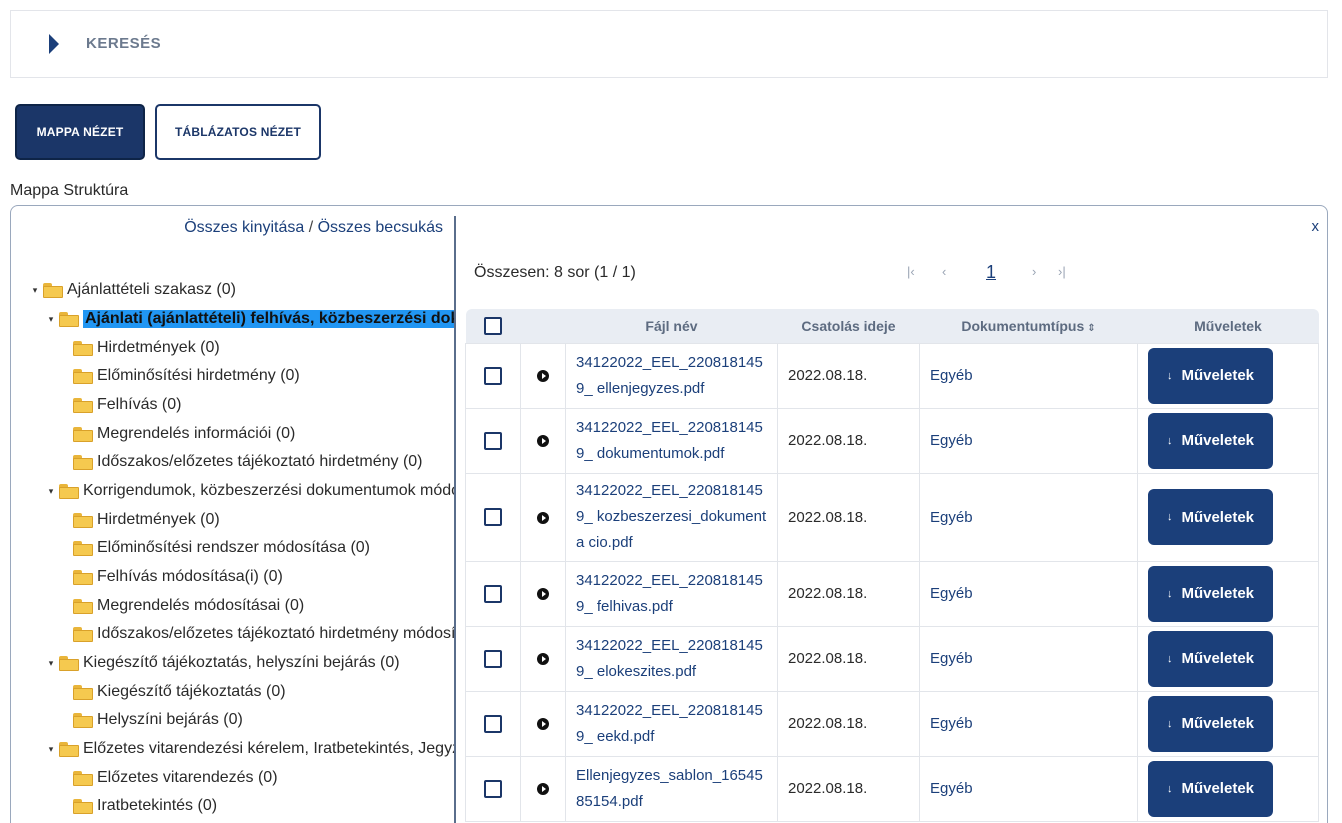 The image size is (1342, 823). Describe the element at coordinates (669, 44) in the screenshot. I see `search-panel: KERESÉS` at that location.